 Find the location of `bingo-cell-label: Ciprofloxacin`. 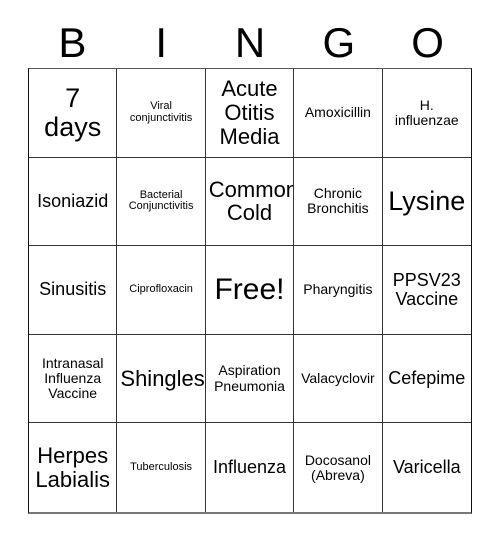

bingo-cell-label: Ciprofloxacin is located at coordinates (161, 289).